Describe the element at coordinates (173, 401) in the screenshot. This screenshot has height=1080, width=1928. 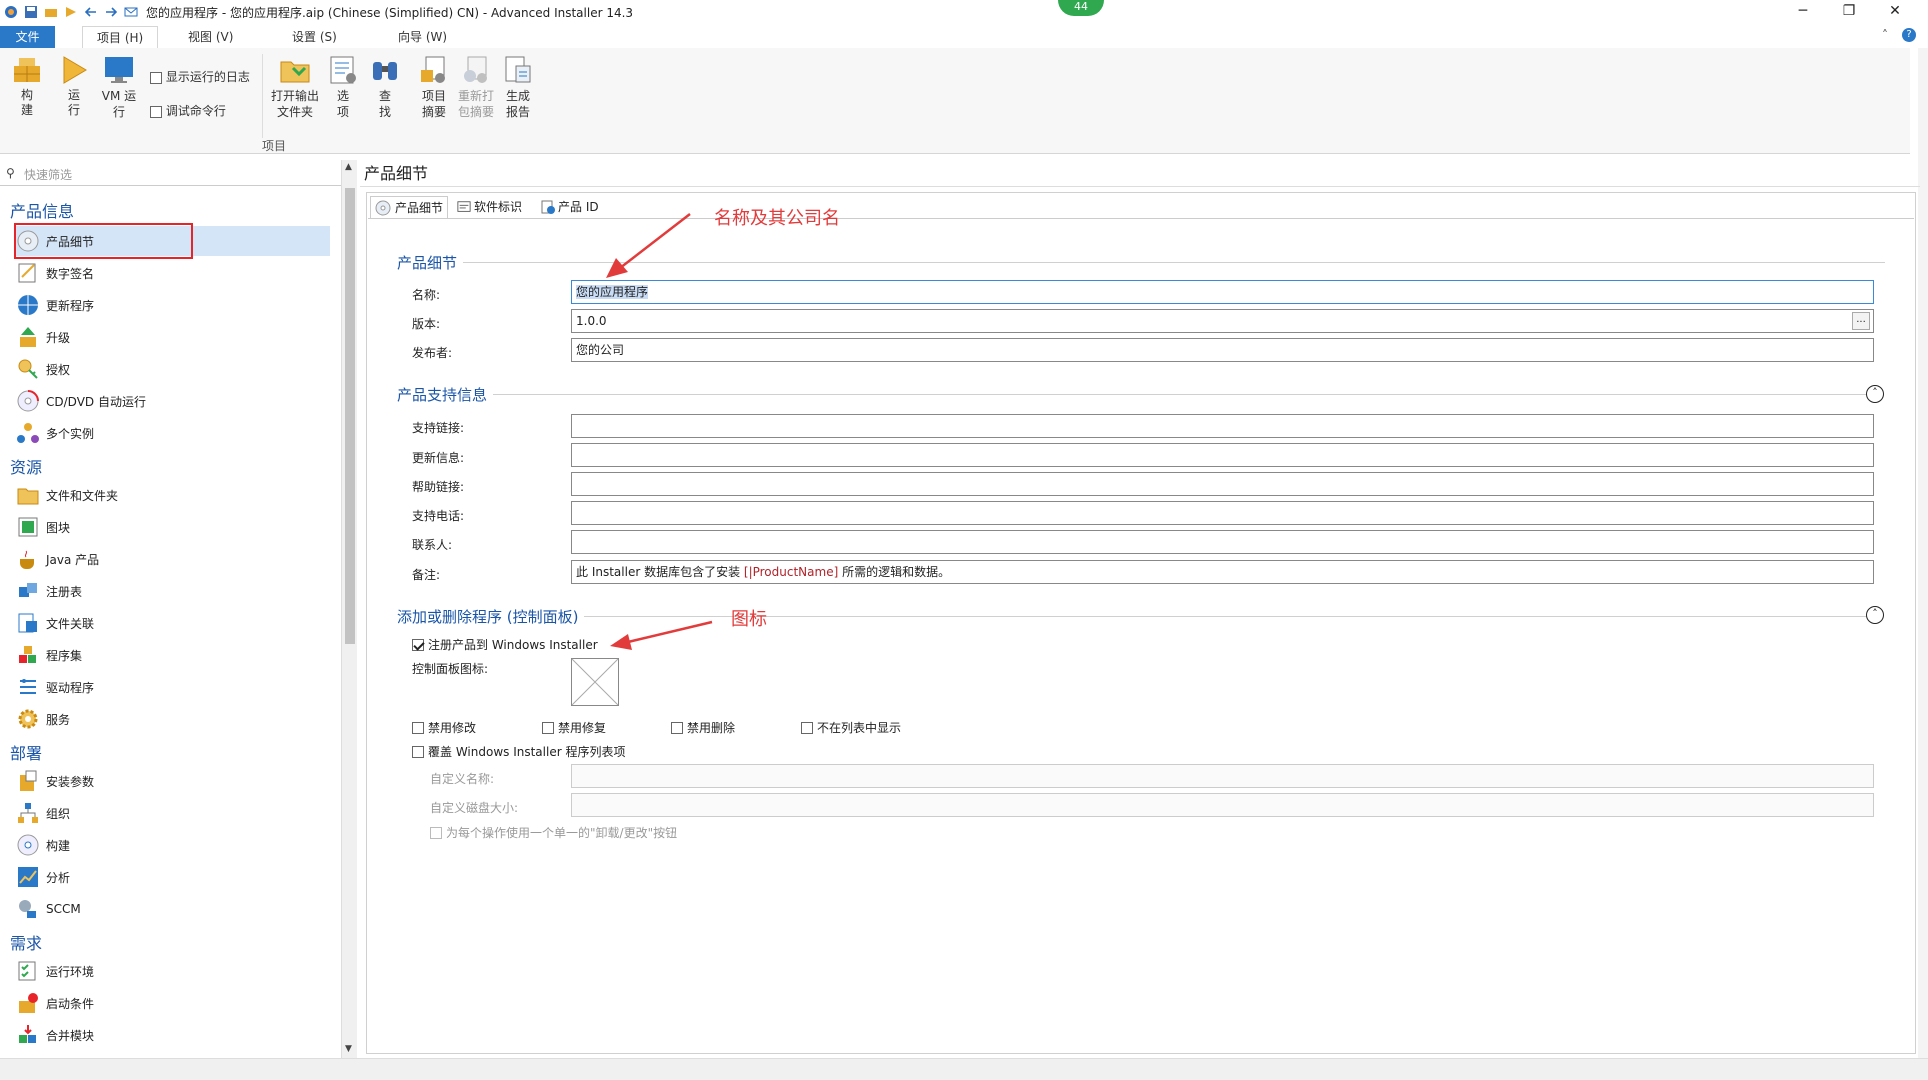
I see `nav-item-autorun: CD/DVD 自动运行` at that location.